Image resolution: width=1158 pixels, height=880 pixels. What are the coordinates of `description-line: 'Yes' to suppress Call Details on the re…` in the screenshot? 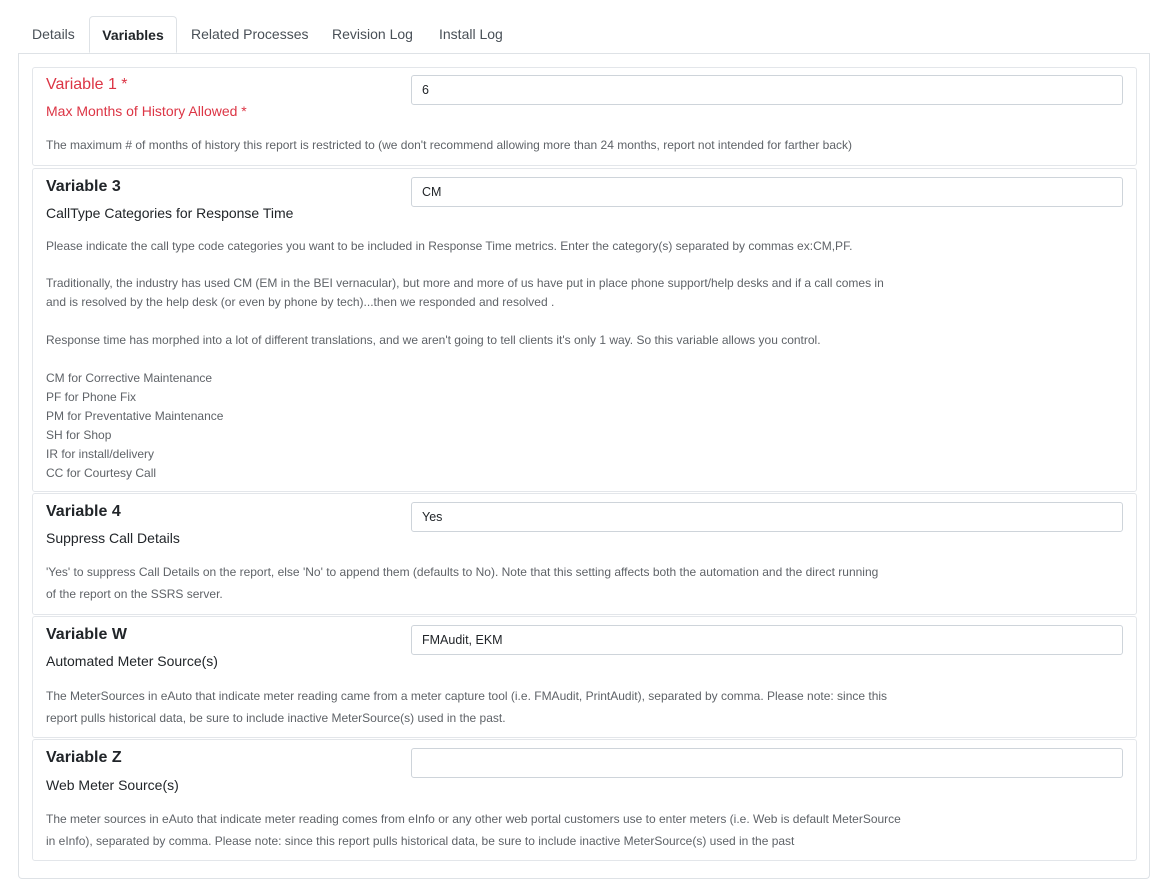 It's located at (462, 572).